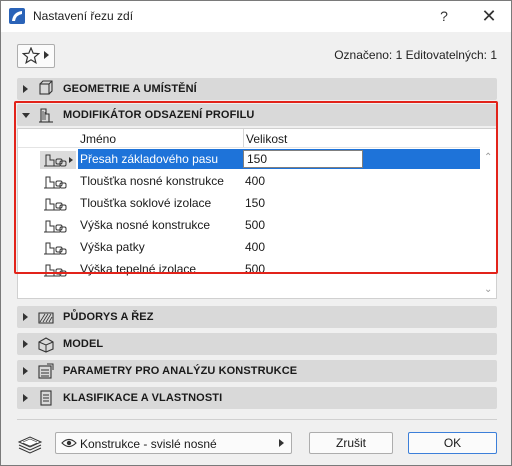 This screenshot has height=466, width=512. I want to click on scroll-down-icon: ⌄, so click(488, 289).